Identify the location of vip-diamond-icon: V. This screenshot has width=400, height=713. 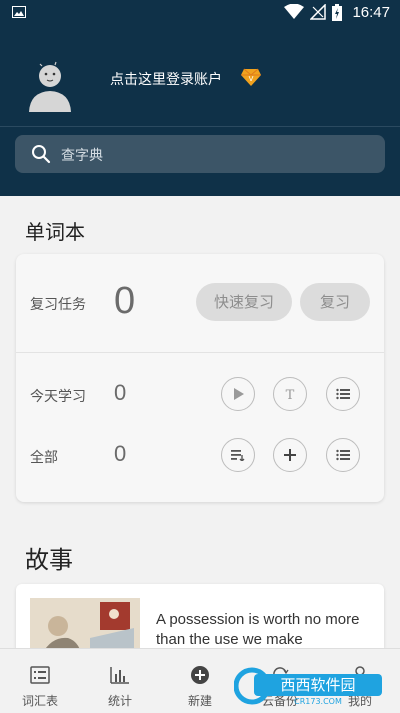
(251, 77).